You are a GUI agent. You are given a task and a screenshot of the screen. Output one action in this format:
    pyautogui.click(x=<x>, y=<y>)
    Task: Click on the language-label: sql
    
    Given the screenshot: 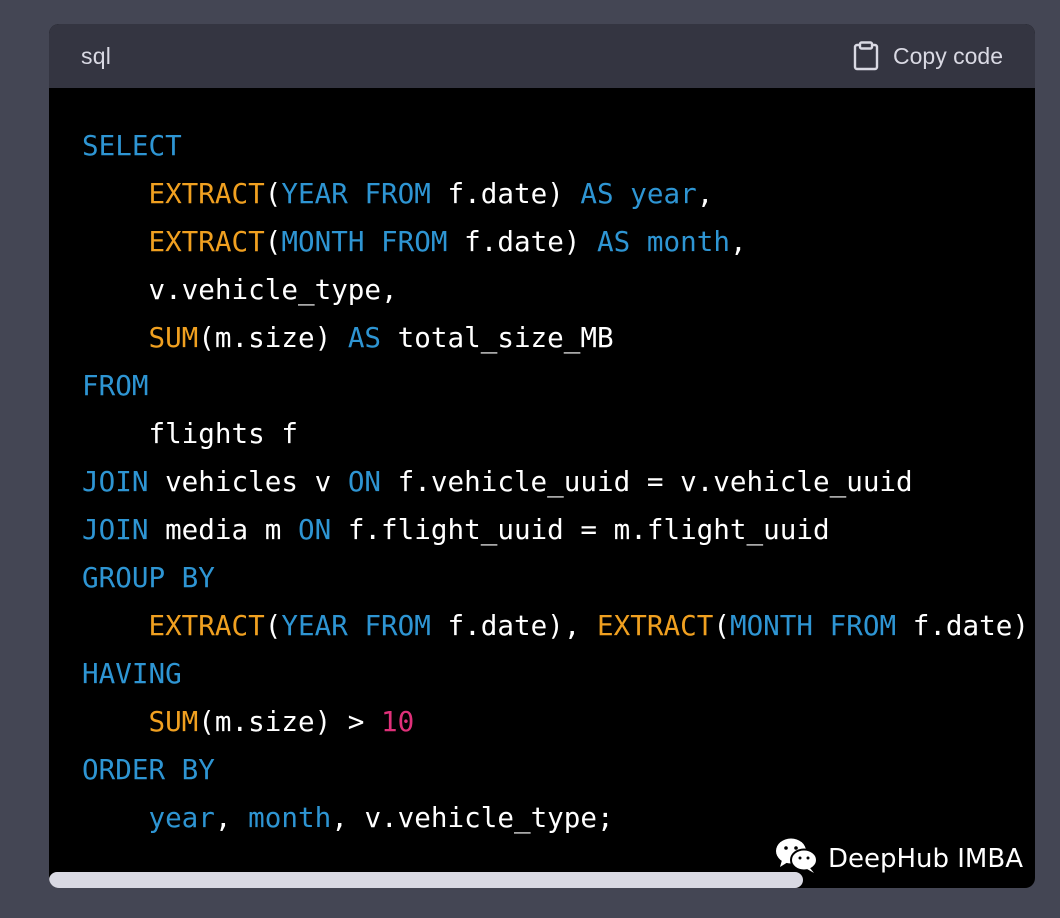 What is the action you would take?
    pyautogui.click(x=96, y=55)
    